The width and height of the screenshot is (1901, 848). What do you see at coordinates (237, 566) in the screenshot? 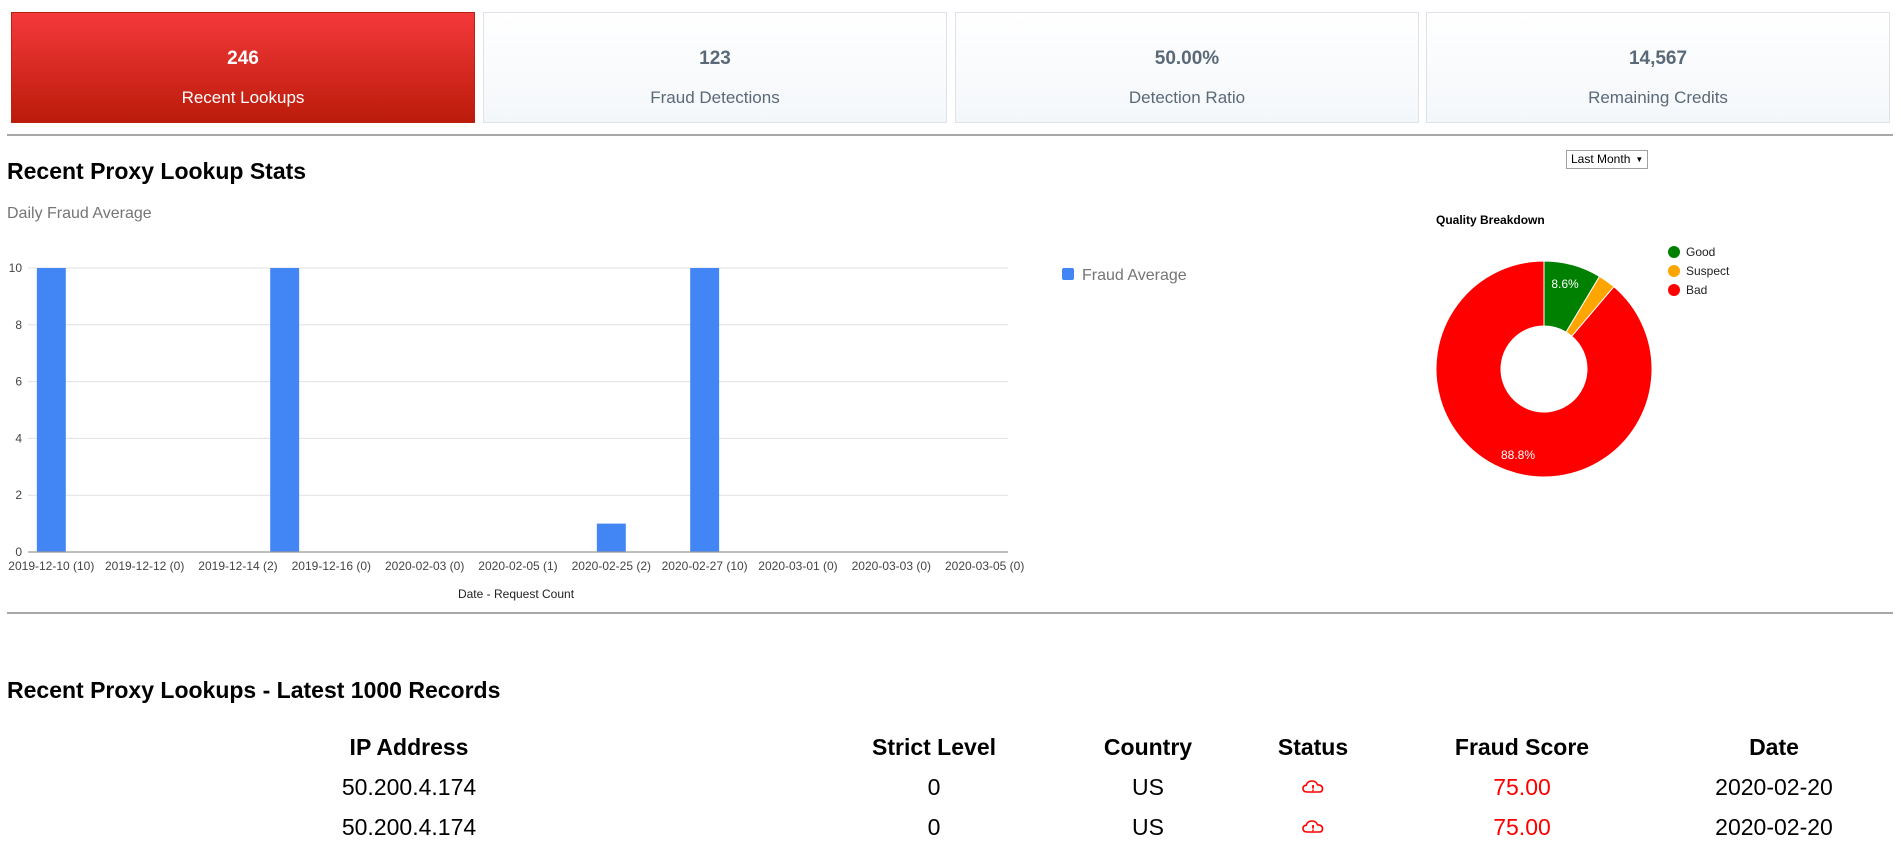
I see `x-tick-label: 2019-12-14 (2)` at bounding box center [237, 566].